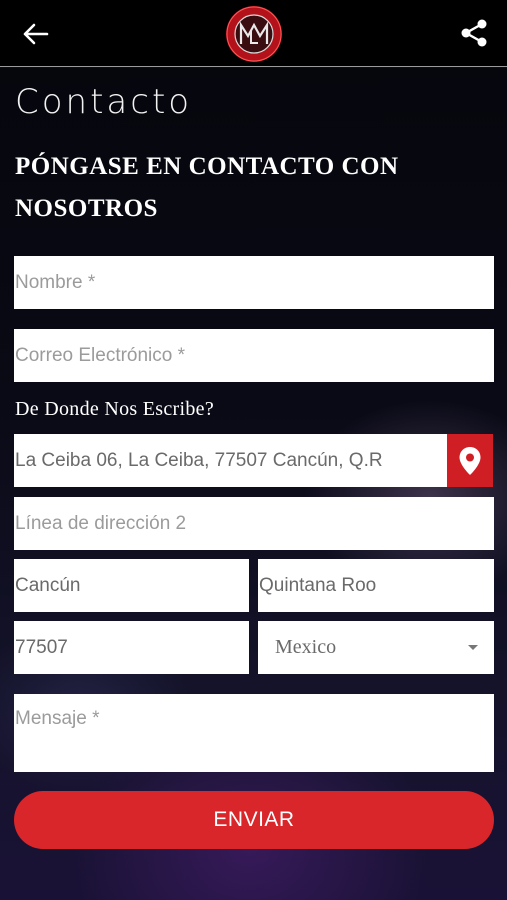 Image resolution: width=507 pixels, height=900 pixels. What do you see at coordinates (254, 282) in the screenshot?
I see `name-input: Nombre *` at bounding box center [254, 282].